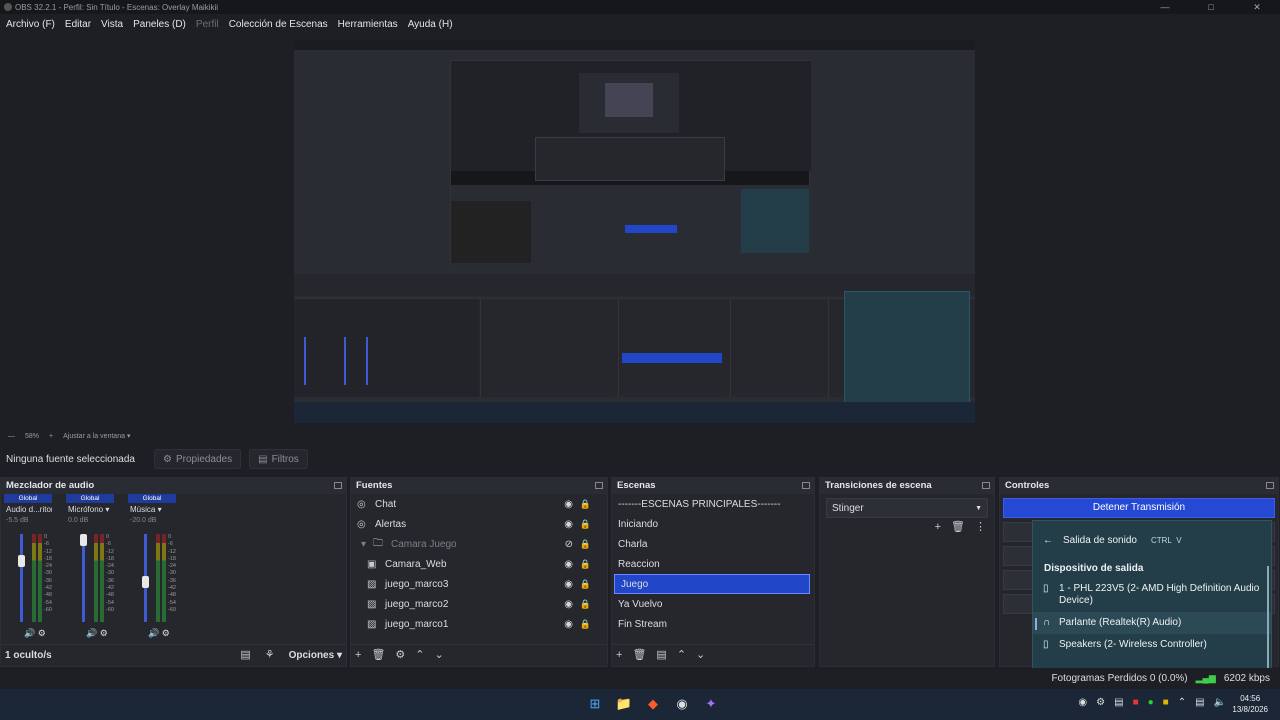 The height and width of the screenshot is (720, 1280). Describe the element at coordinates (1268, 621) in the screenshot. I see `flyout-scrollbar` at that location.